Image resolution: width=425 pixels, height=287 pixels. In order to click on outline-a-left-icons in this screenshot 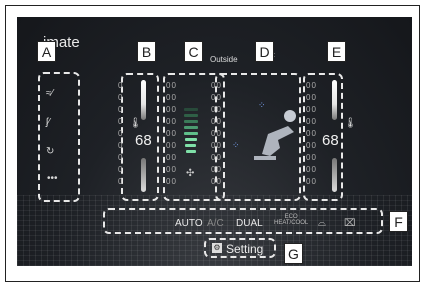, I will do `click(59, 137)`.